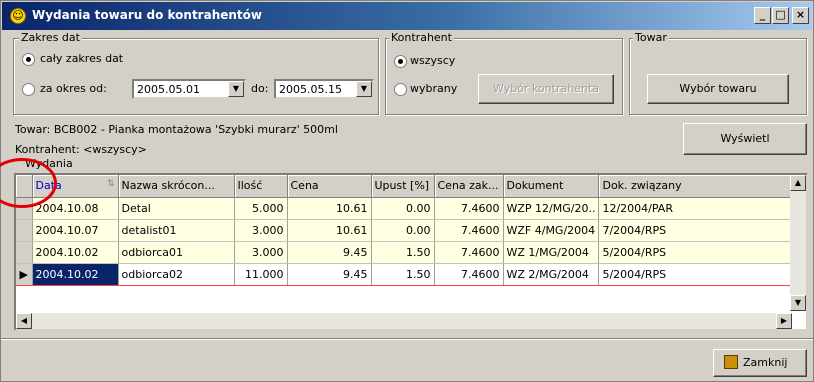  I want to click on date-from-select: 2005.05.01 ▼, so click(189, 89).